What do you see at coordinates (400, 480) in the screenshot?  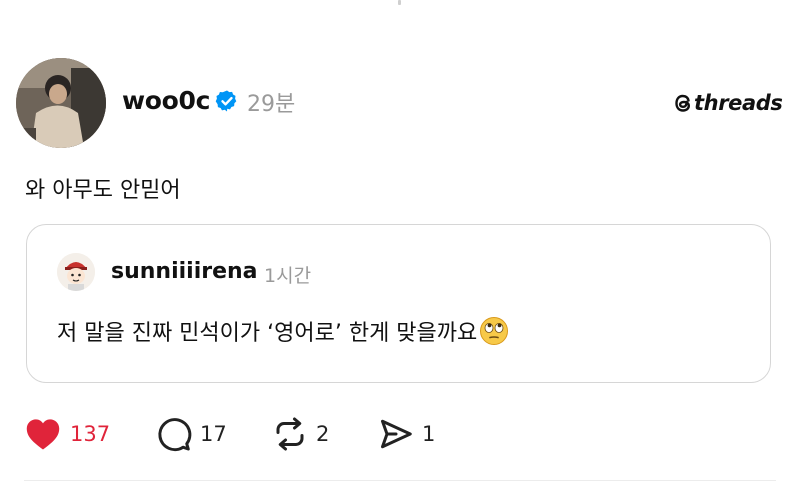 I see `post-divider` at bounding box center [400, 480].